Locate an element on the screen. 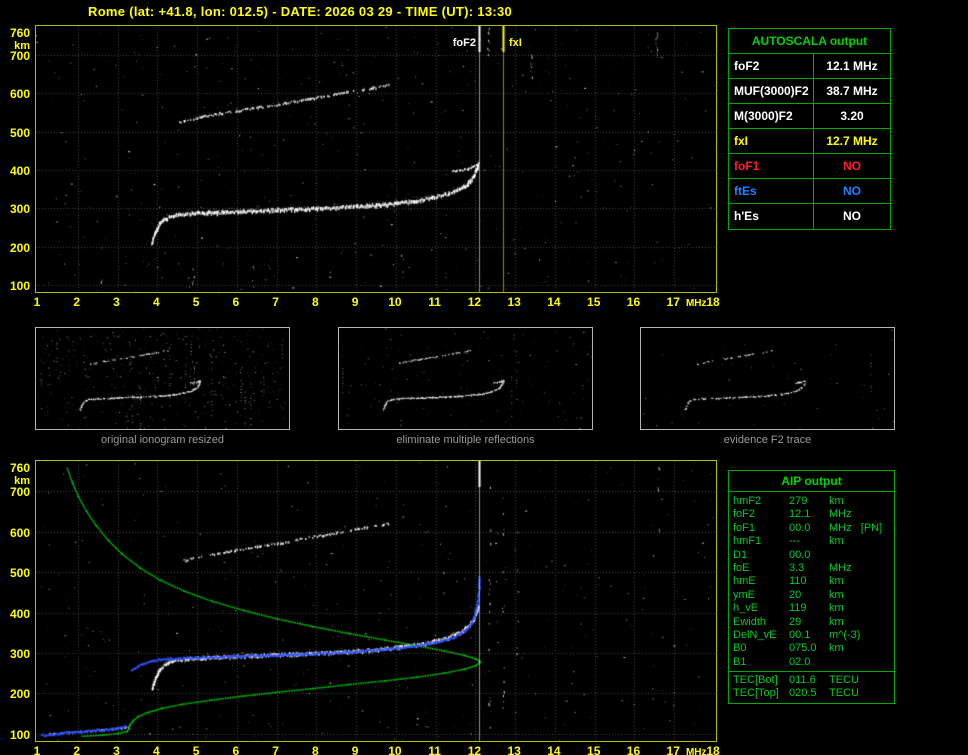 Image resolution: width=968 pixels, height=755 pixels. x-tick-label: 16 is located at coordinates (633, 749).